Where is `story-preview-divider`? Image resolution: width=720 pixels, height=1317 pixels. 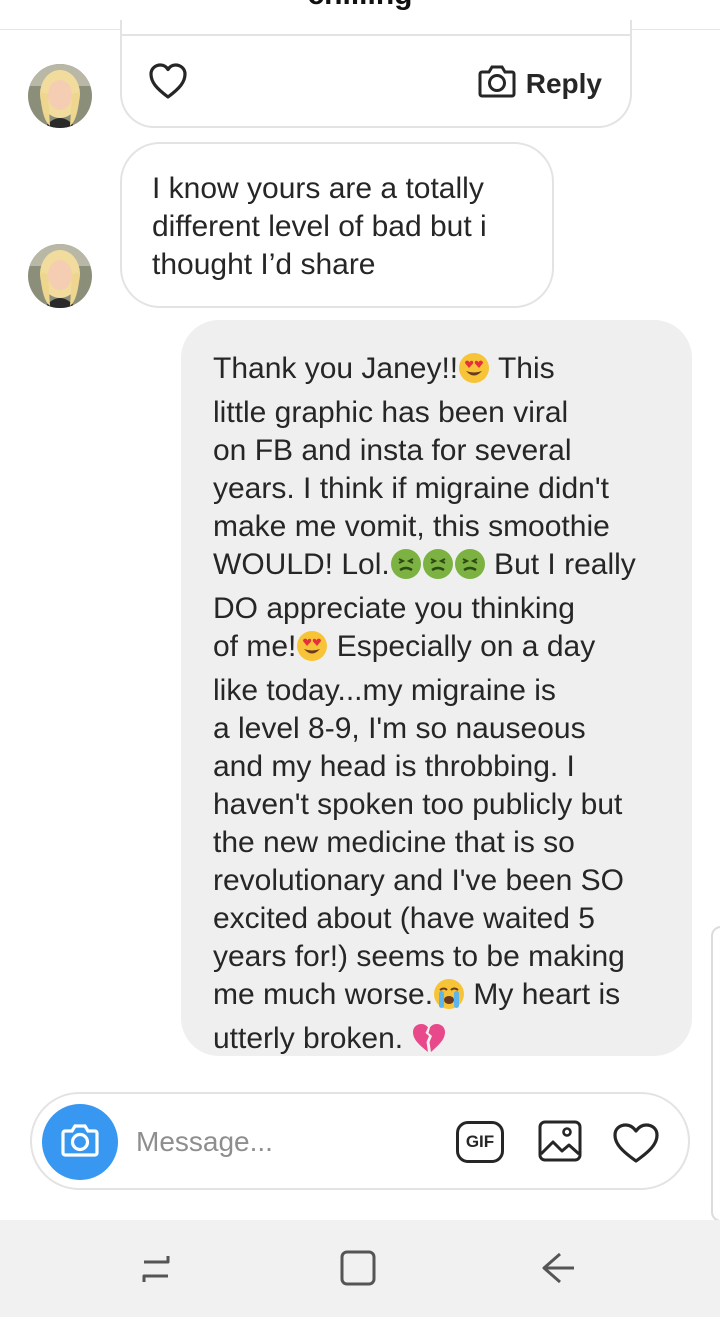 story-preview-divider is located at coordinates (376, 35).